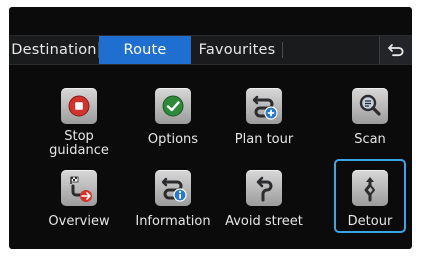  I want to click on plan-tour-button: Plan tour, so click(264, 118).